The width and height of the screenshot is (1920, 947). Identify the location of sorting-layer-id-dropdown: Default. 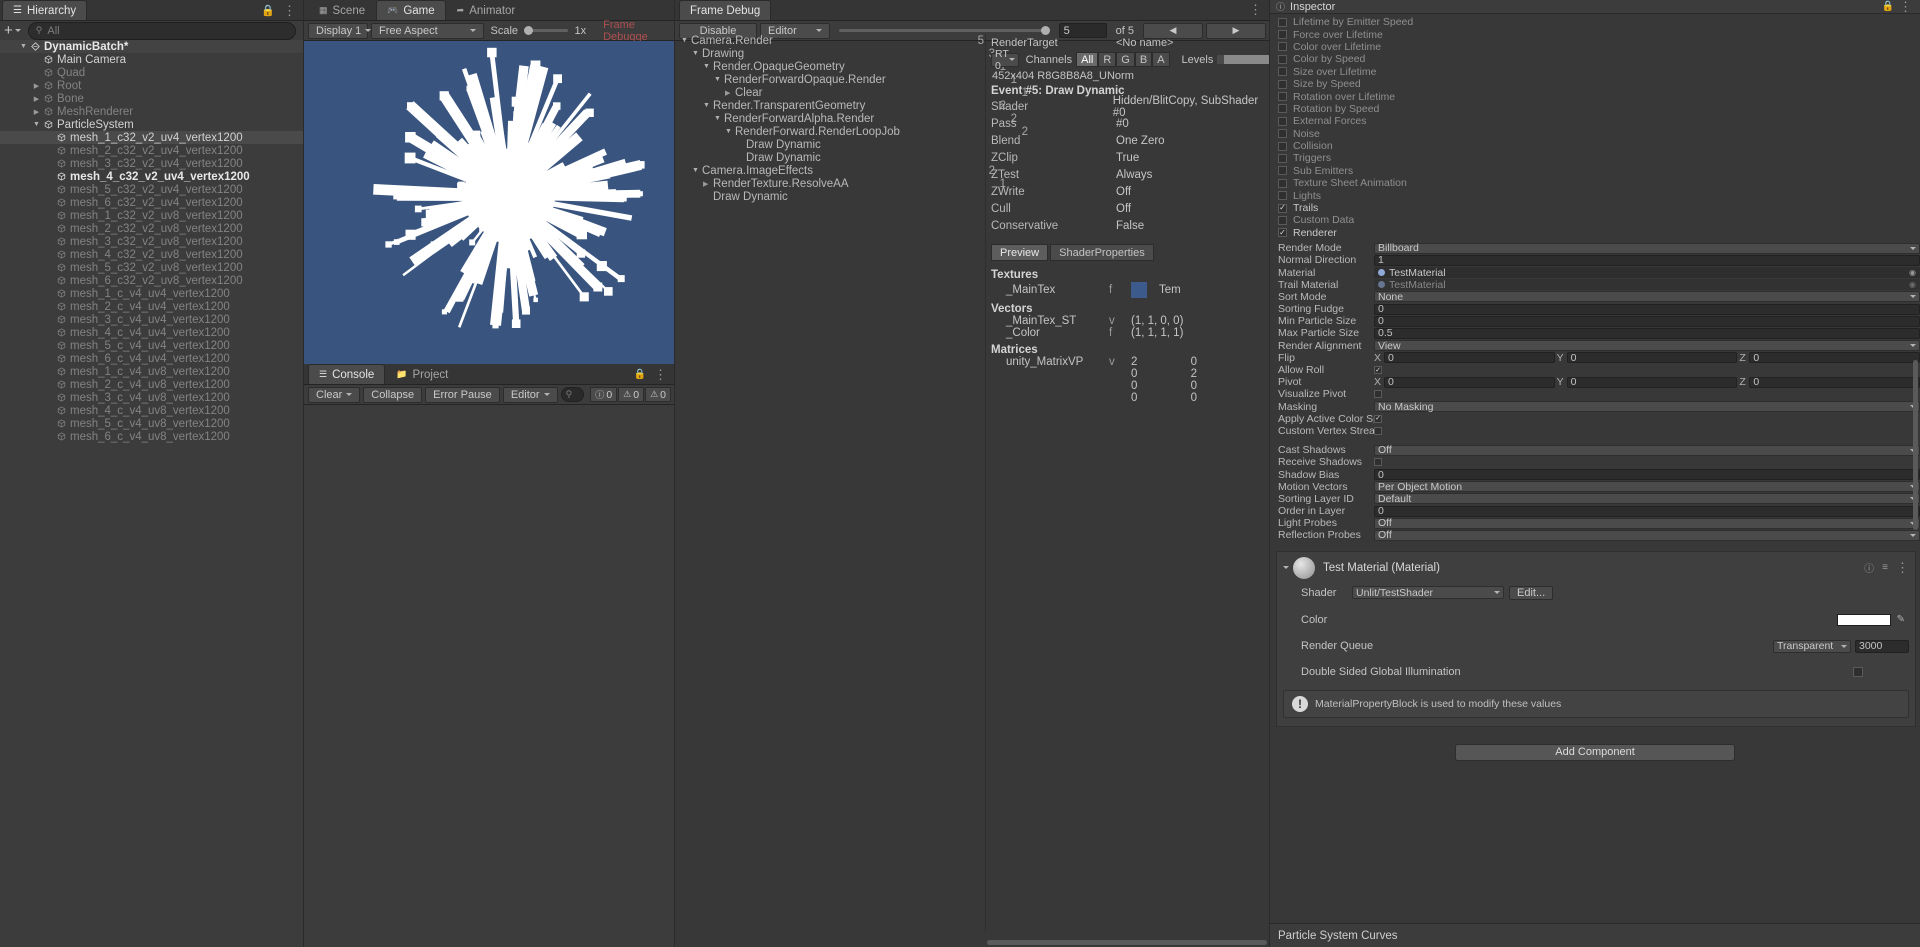
(1647, 499).